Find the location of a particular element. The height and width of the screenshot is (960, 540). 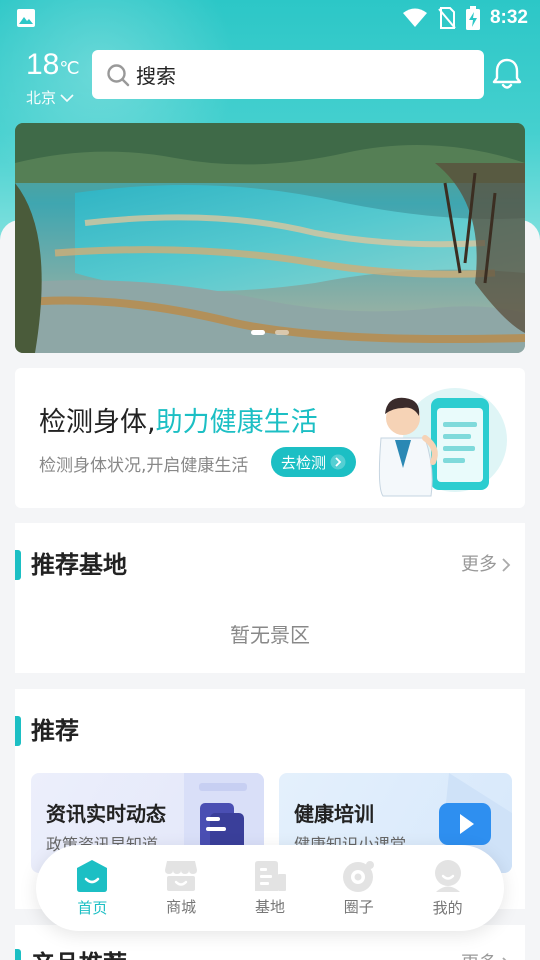

city-selector: 北京 is located at coordinates (53, 97).